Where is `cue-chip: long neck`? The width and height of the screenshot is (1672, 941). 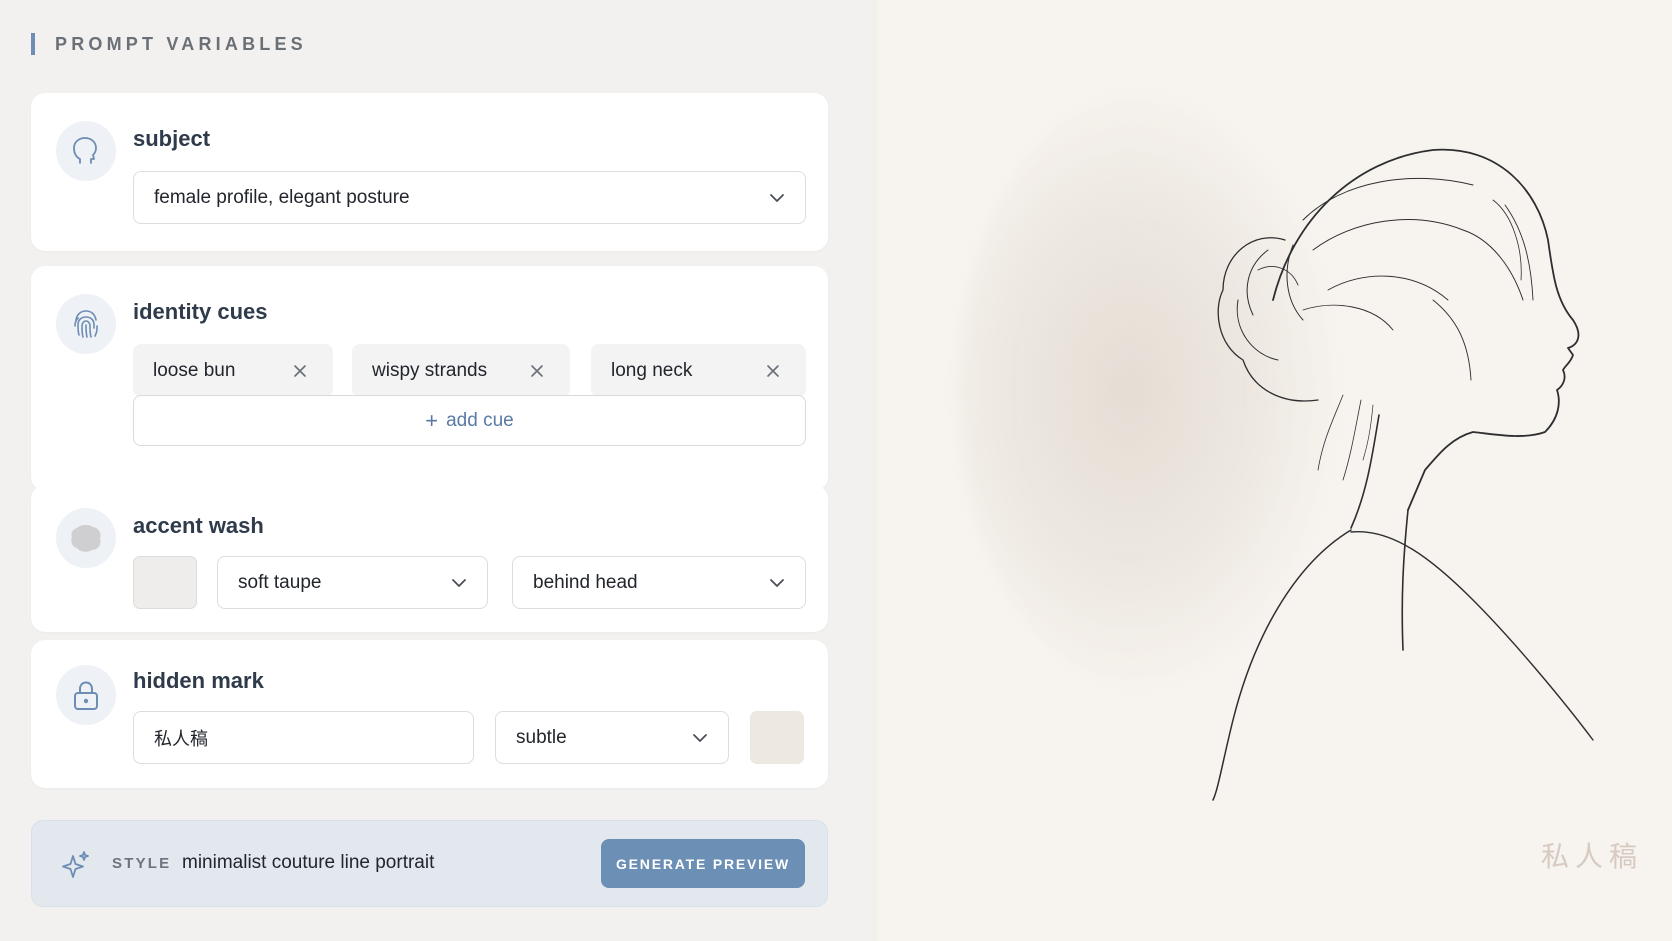 cue-chip: long neck is located at coordinates (698, 370).